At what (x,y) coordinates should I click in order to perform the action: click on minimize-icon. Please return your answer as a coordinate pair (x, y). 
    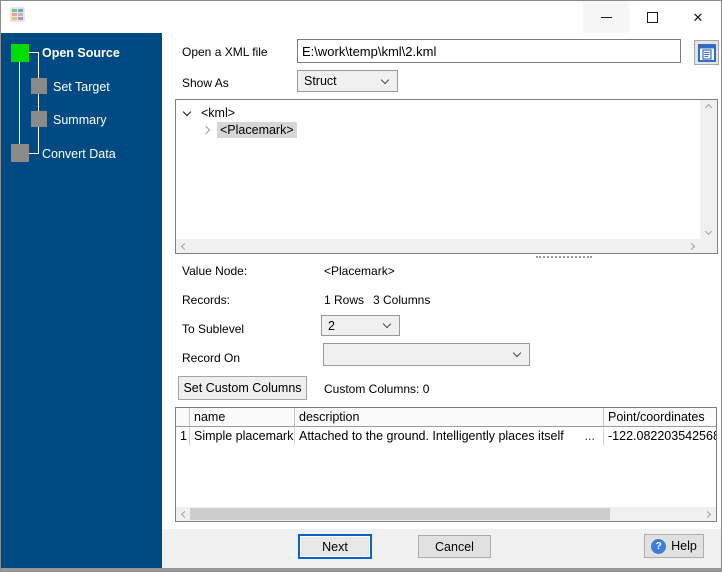
    Looking at the image, I should click on (606, 17).